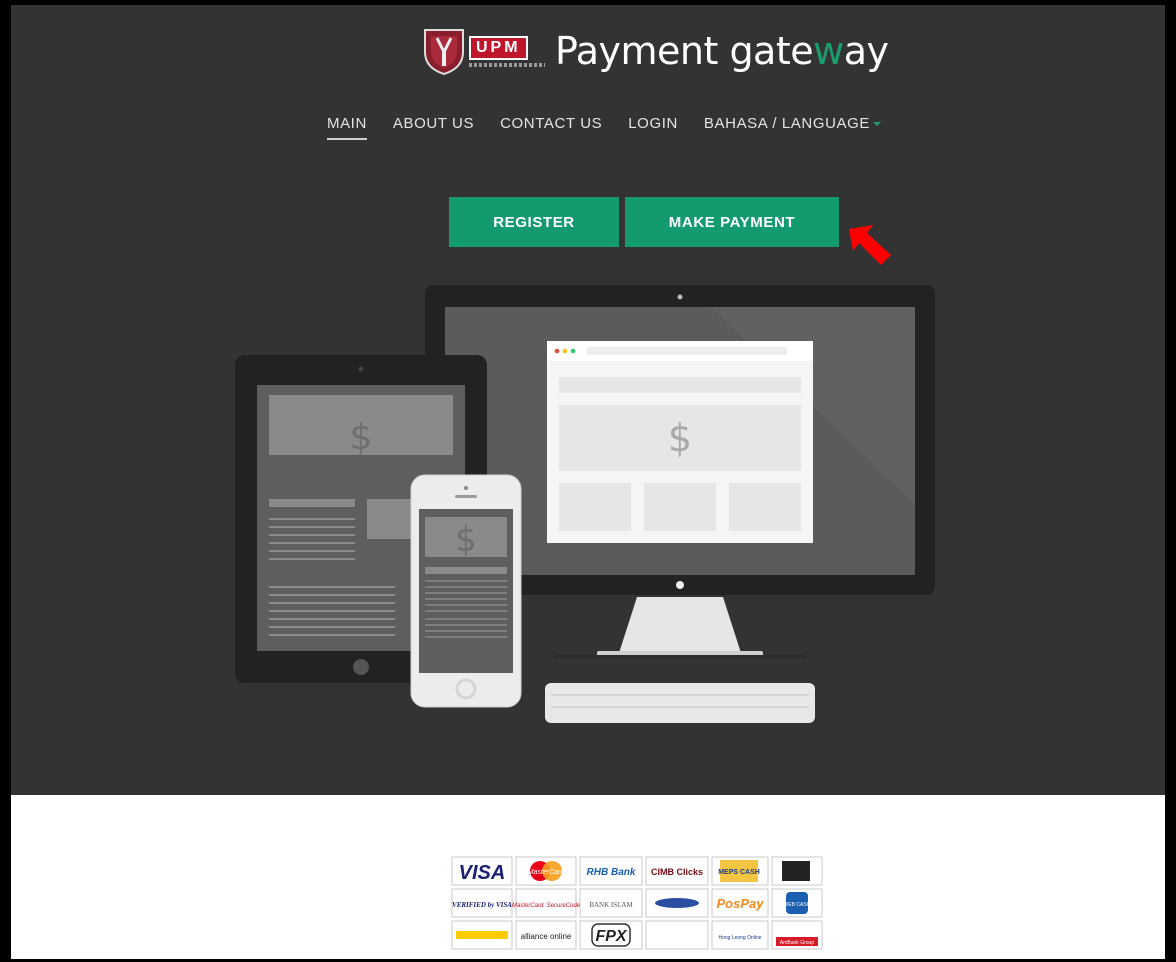  I want to click on nav-language: BAHASA / LANGUAGE, so click(792, 126).